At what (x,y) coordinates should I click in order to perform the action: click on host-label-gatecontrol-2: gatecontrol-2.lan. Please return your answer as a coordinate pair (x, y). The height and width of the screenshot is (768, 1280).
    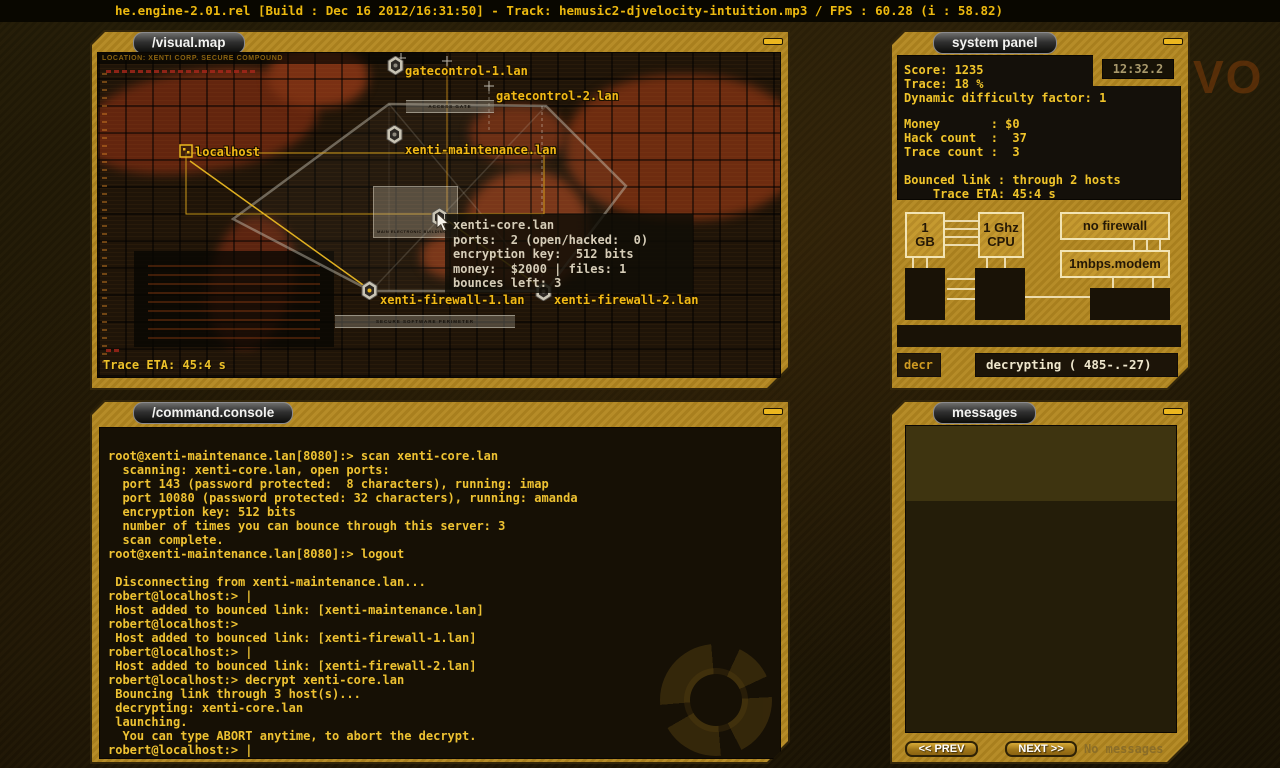
    Looking at the image, I should click on (557, 96).